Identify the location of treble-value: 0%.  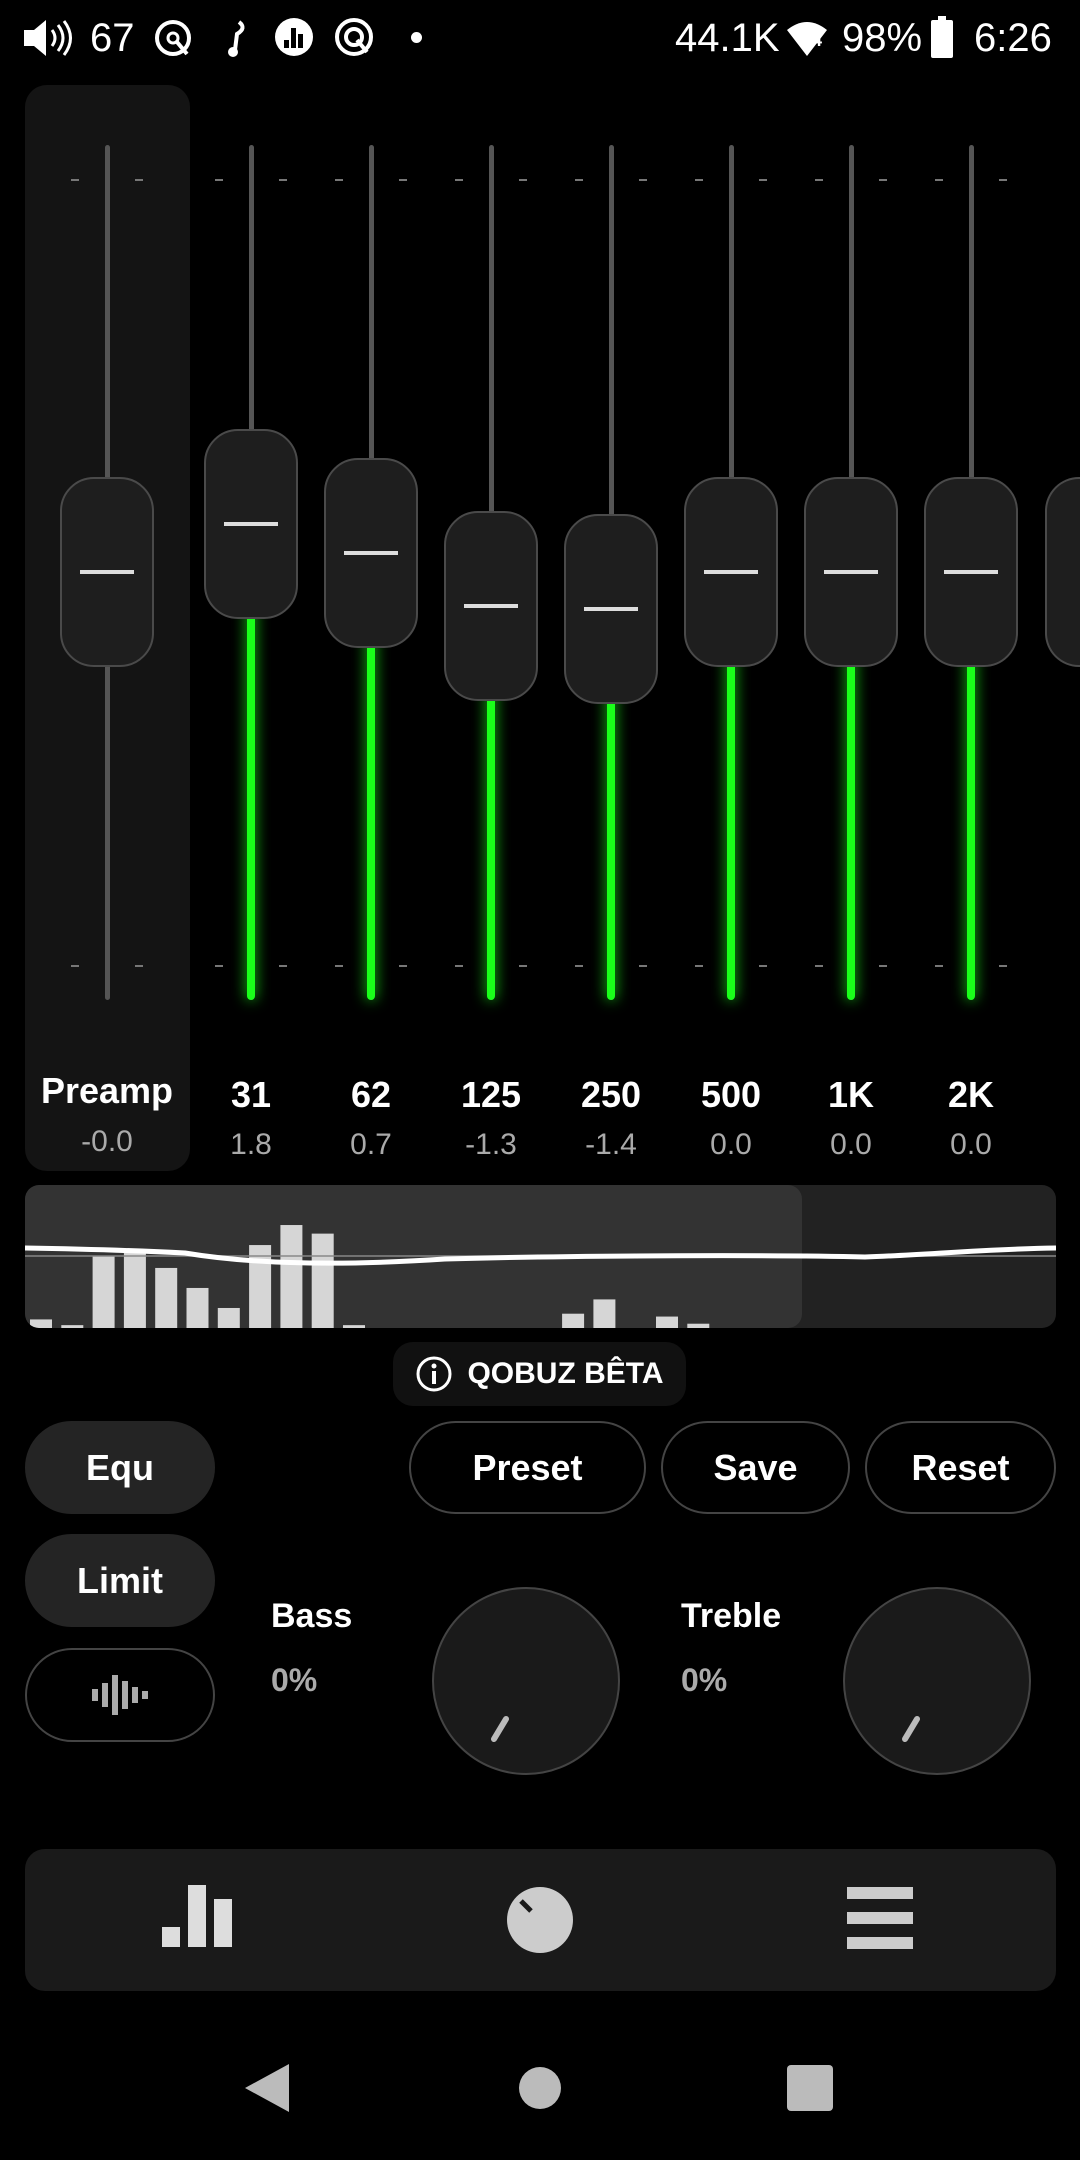
(704, 1680).